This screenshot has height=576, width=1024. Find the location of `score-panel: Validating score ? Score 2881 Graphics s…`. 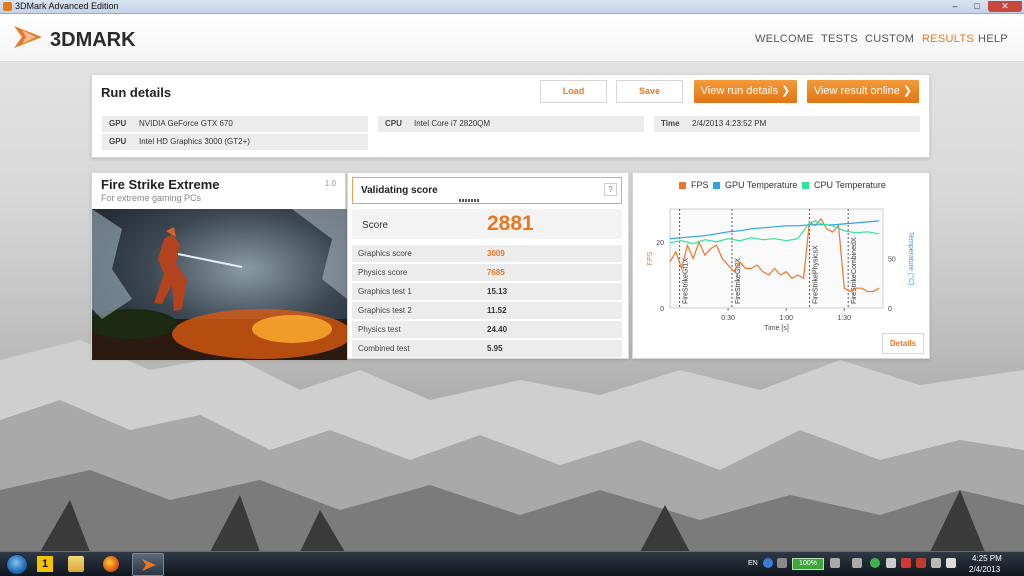

score-panel: Validating score ? Score 2881 Graphics s… is located at coordinates (488, 265).